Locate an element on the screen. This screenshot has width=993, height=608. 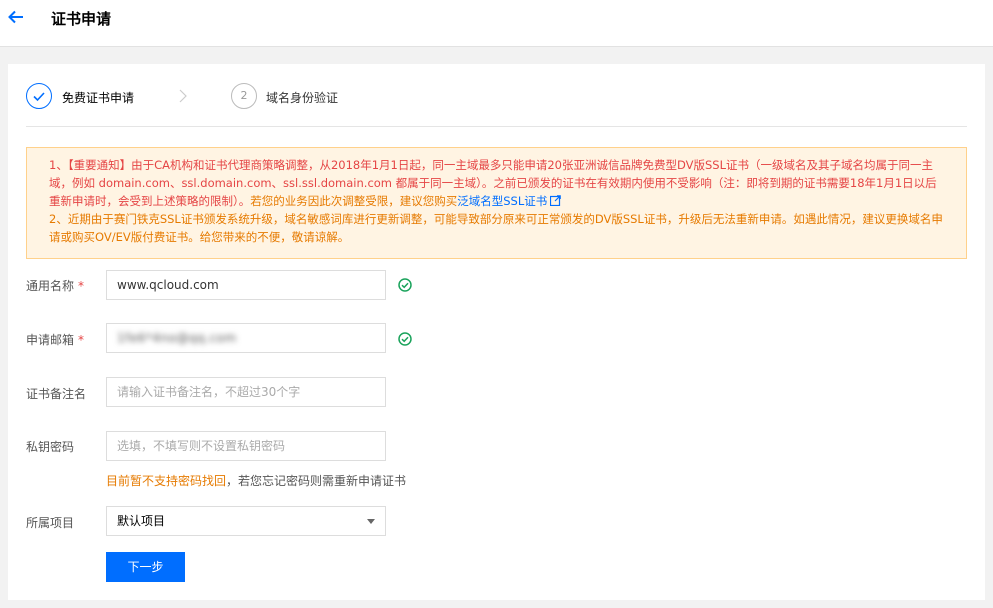
email-input: 1fe6*4no@qq.com is located at coordinates (246, 338).